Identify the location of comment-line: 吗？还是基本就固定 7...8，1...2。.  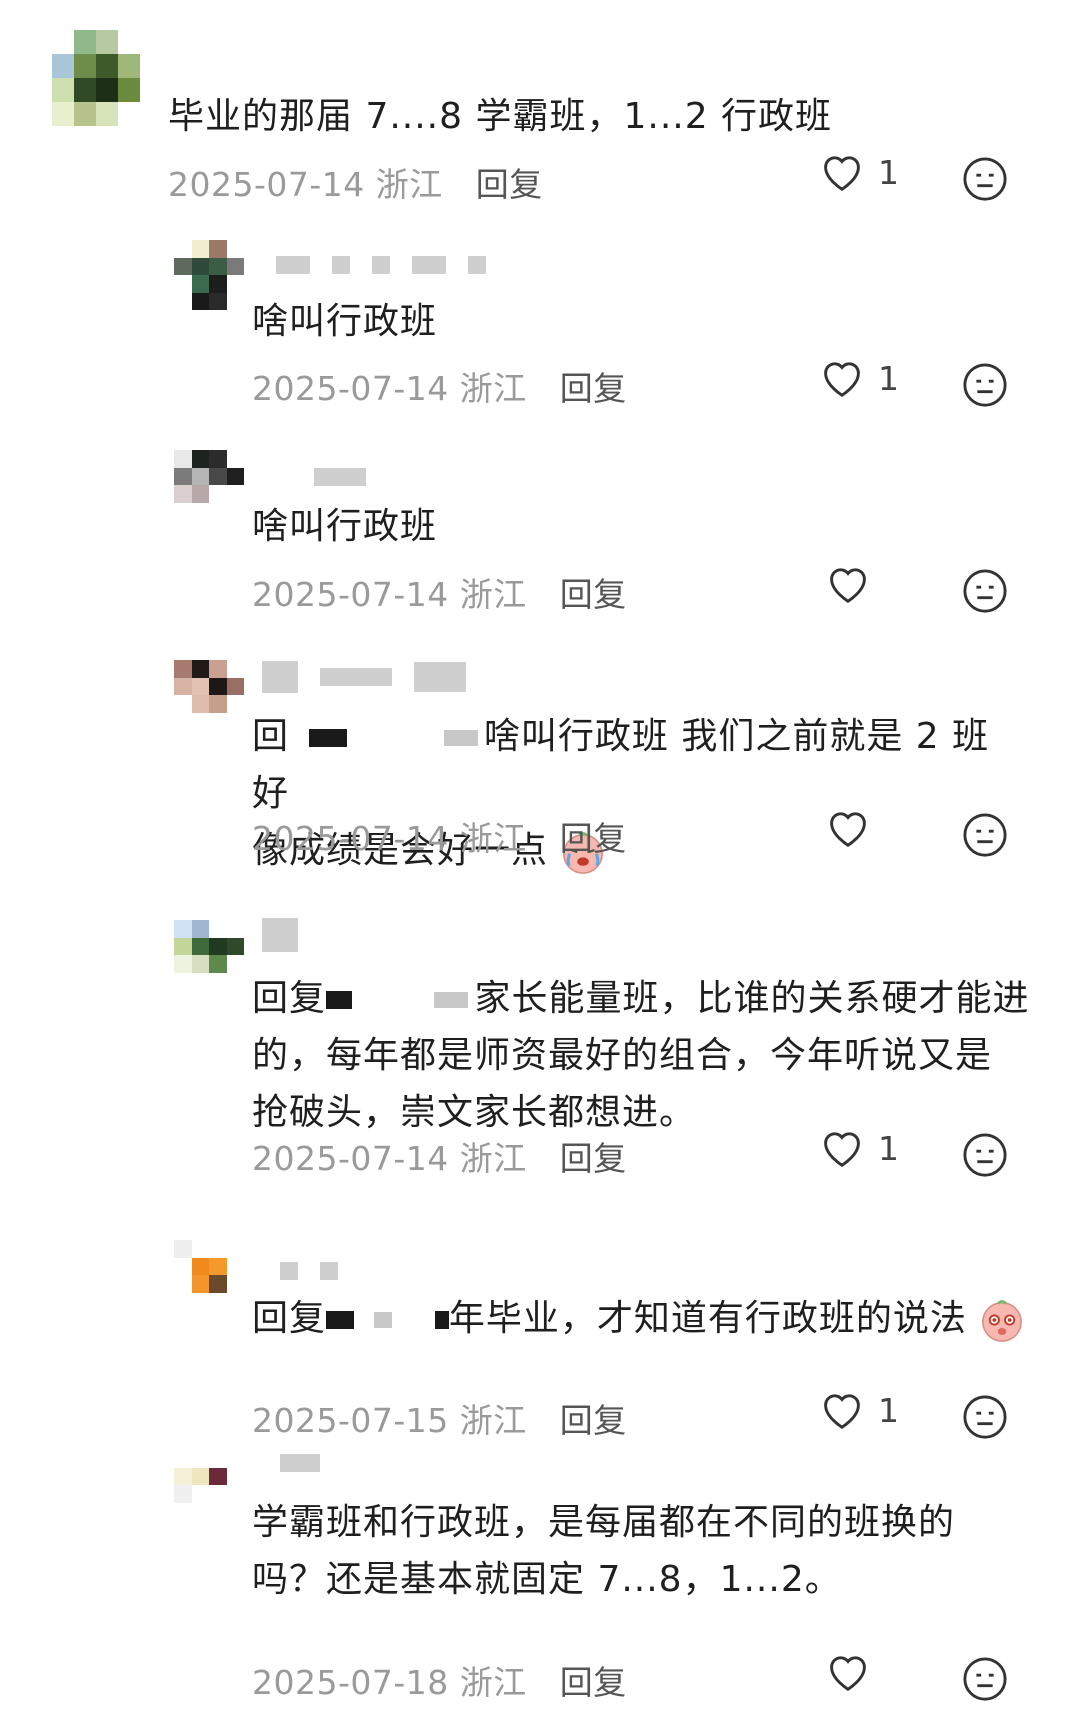
(547, 1579).